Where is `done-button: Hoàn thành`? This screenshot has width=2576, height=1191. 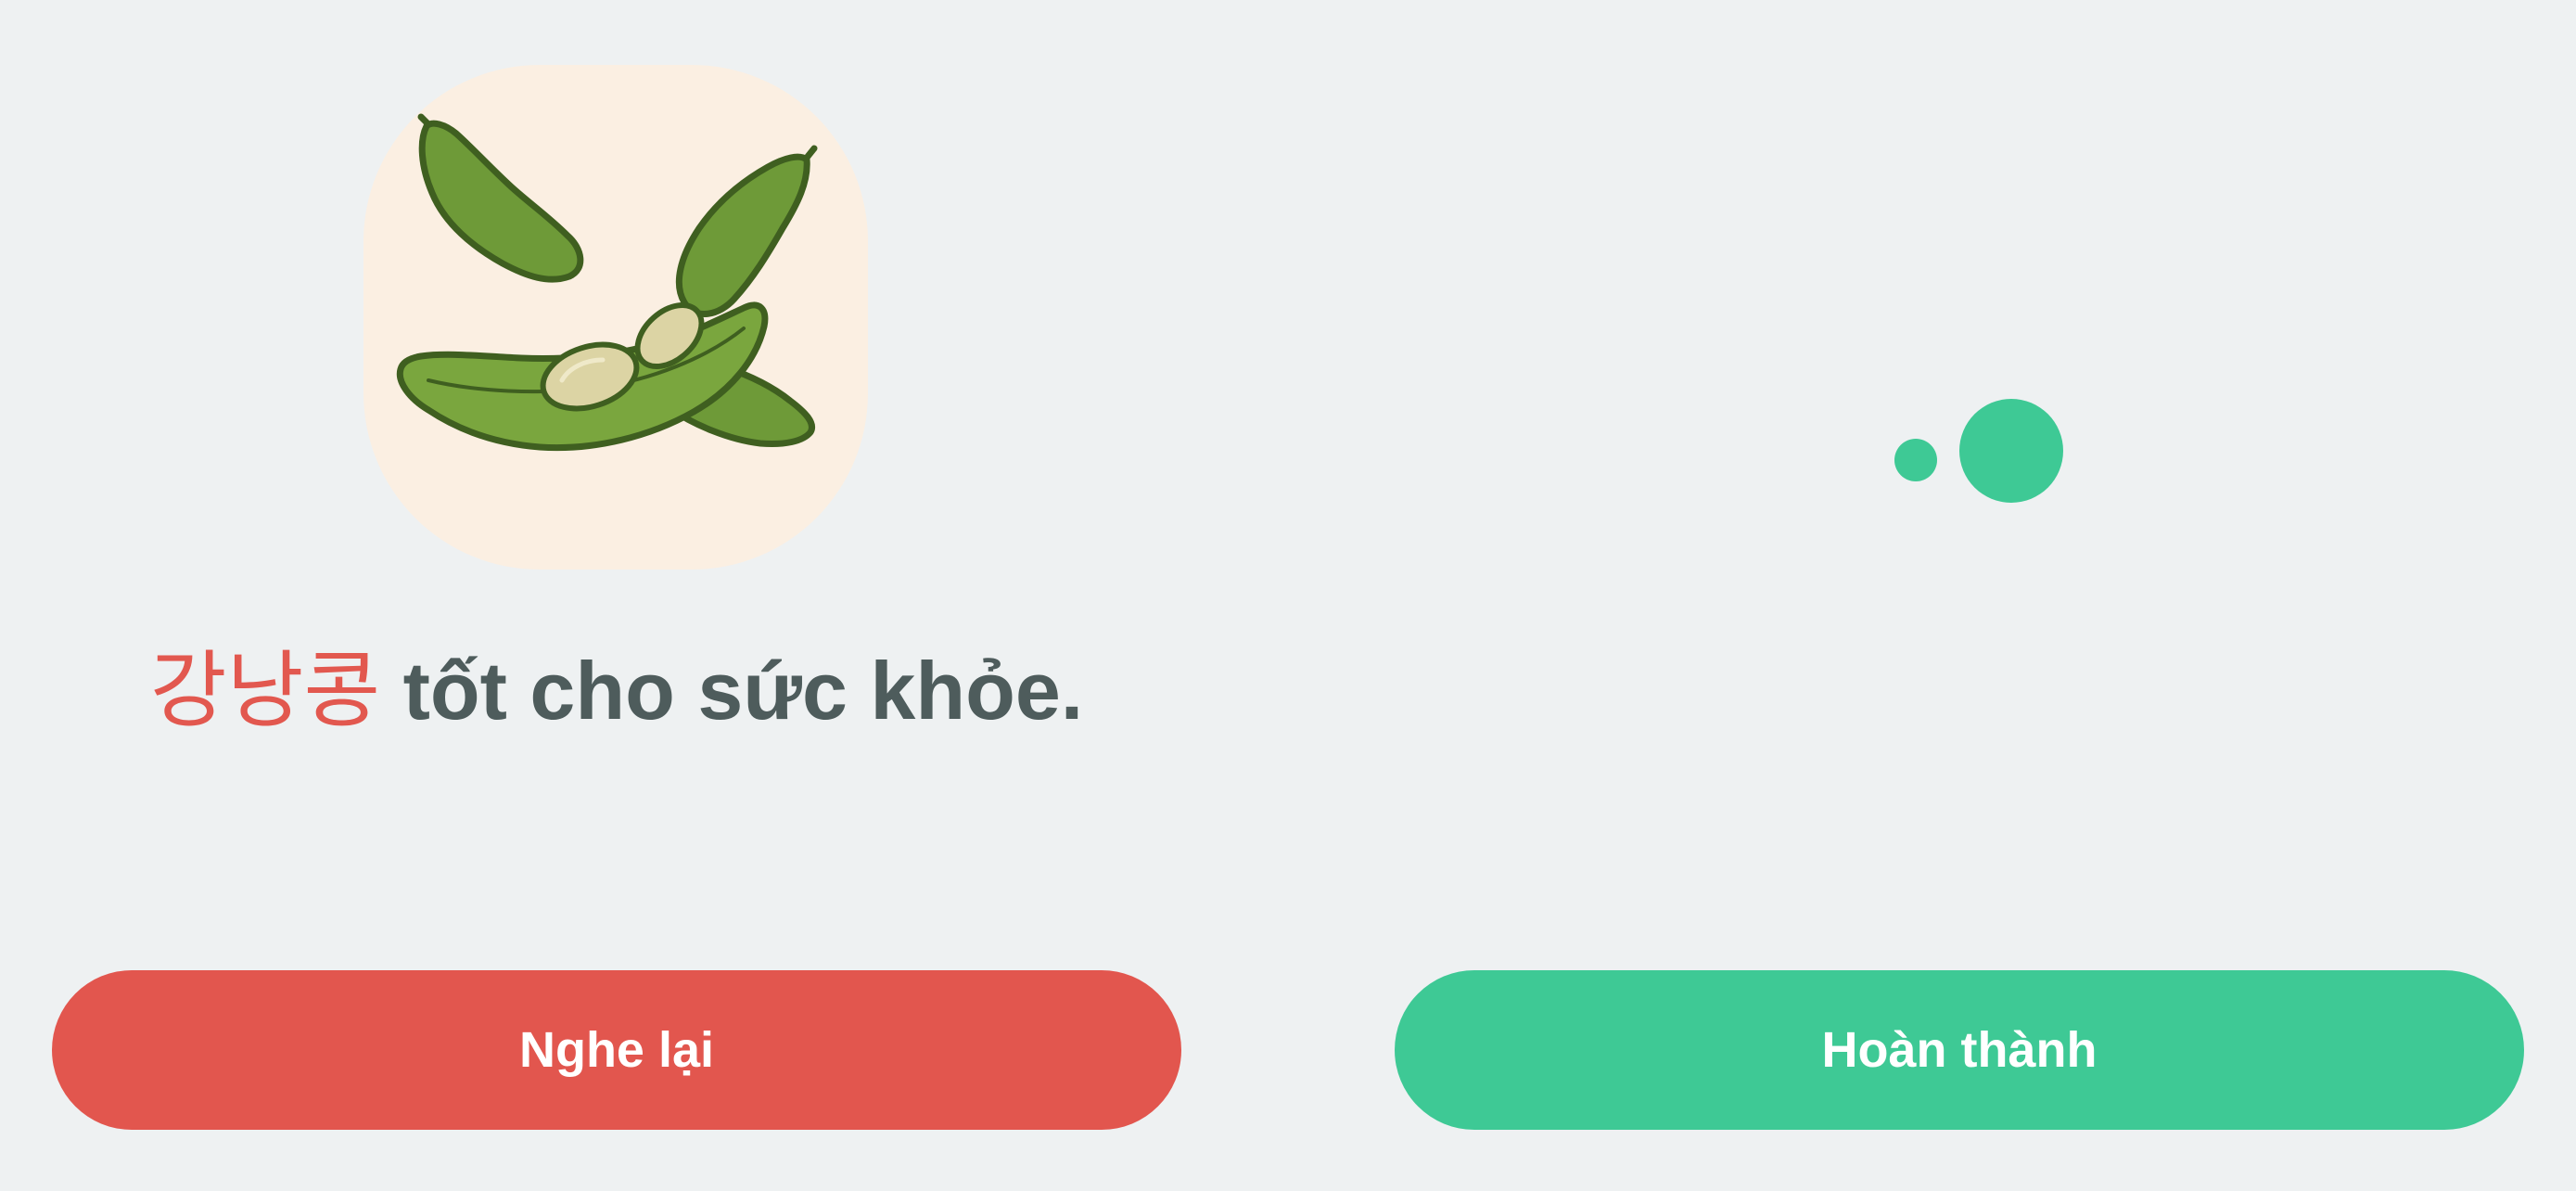
done-button: Hoàn thành is located at coordinates (1959, 1050).